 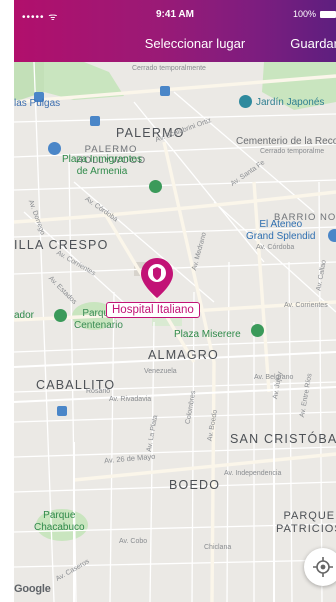 I want to click on poi-label: Jardín Japonés, so click(x=290, y=102).